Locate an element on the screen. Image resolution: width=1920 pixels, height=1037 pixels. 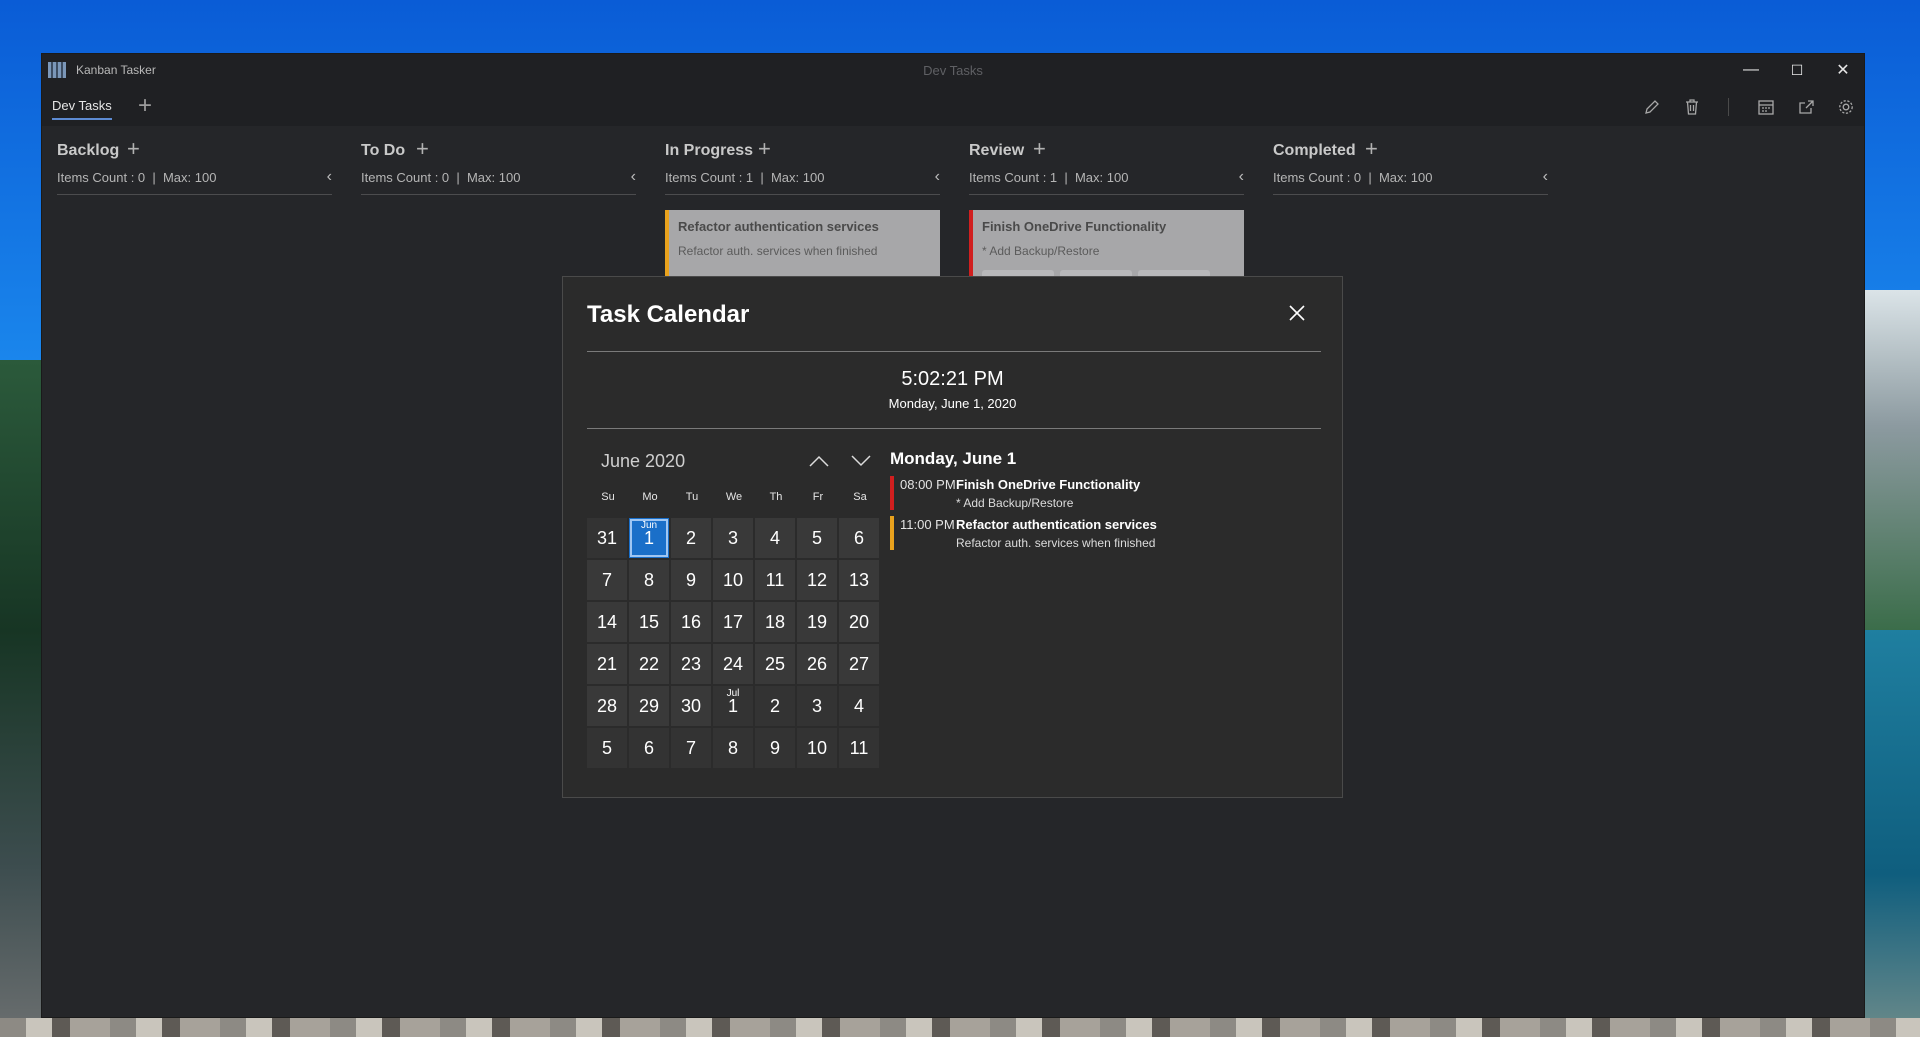
calendar-day: 26 is located at coordinates (817, 664).